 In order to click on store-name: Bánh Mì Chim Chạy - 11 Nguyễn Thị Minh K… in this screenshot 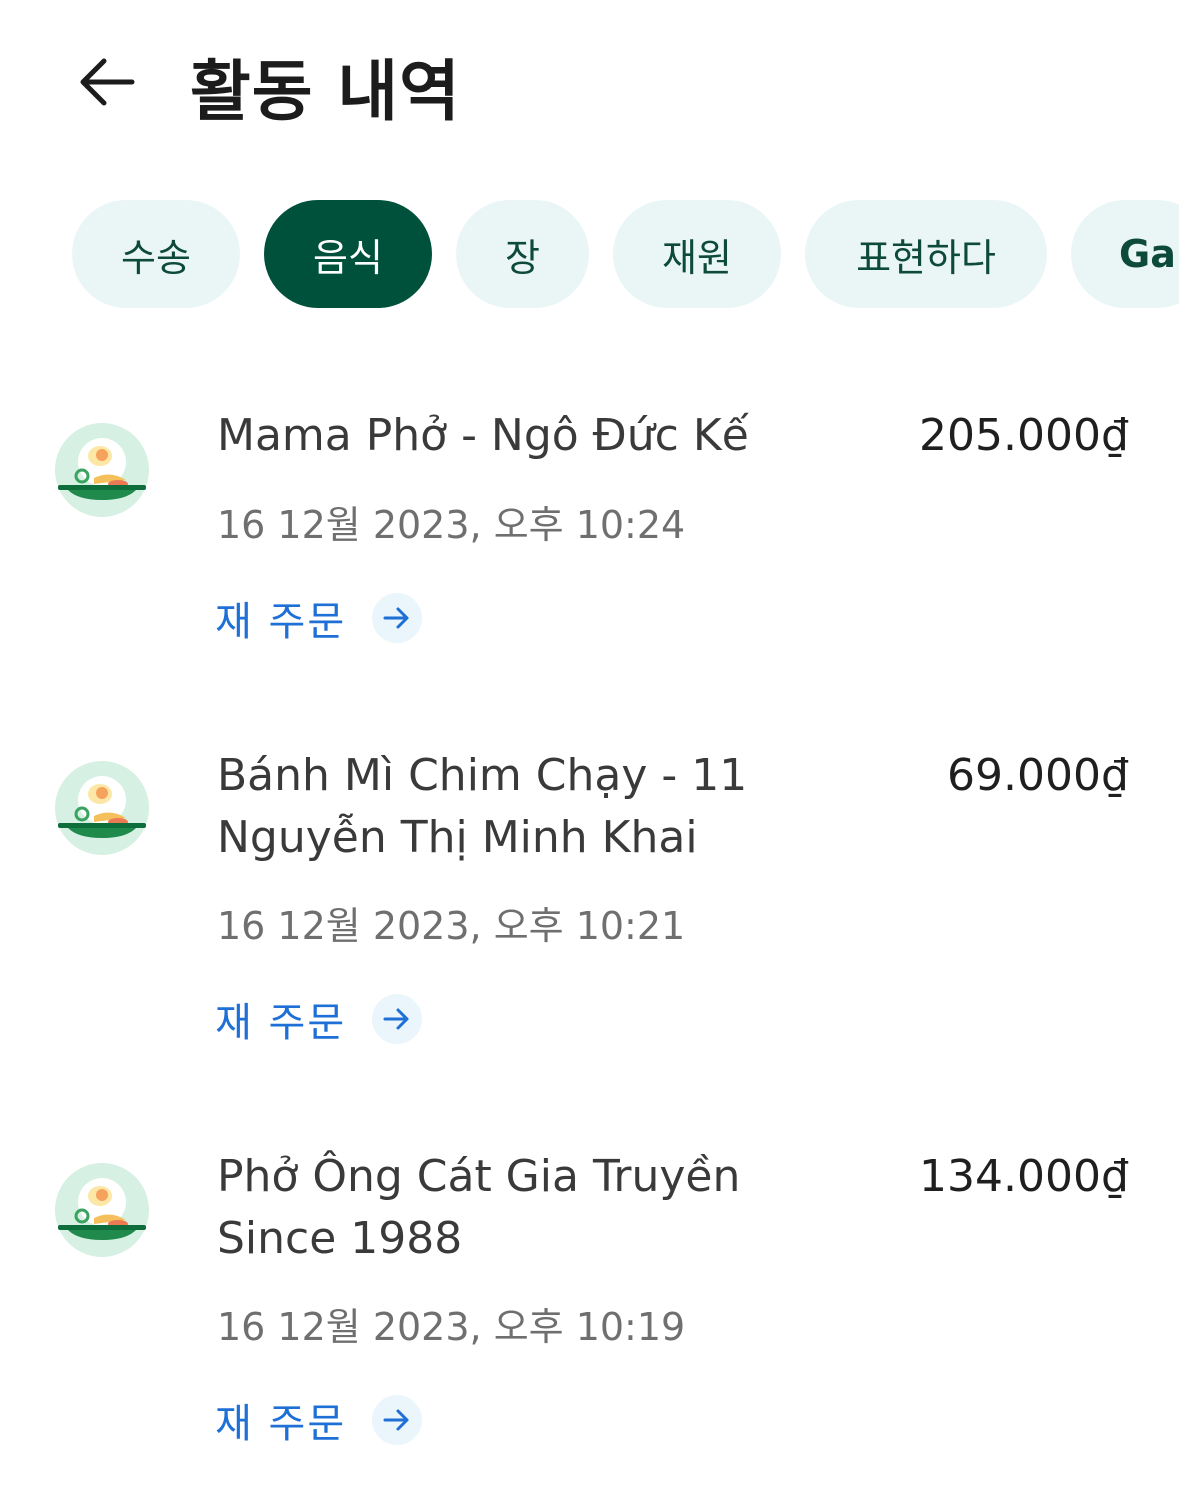, I will do `click(482, 806)`.